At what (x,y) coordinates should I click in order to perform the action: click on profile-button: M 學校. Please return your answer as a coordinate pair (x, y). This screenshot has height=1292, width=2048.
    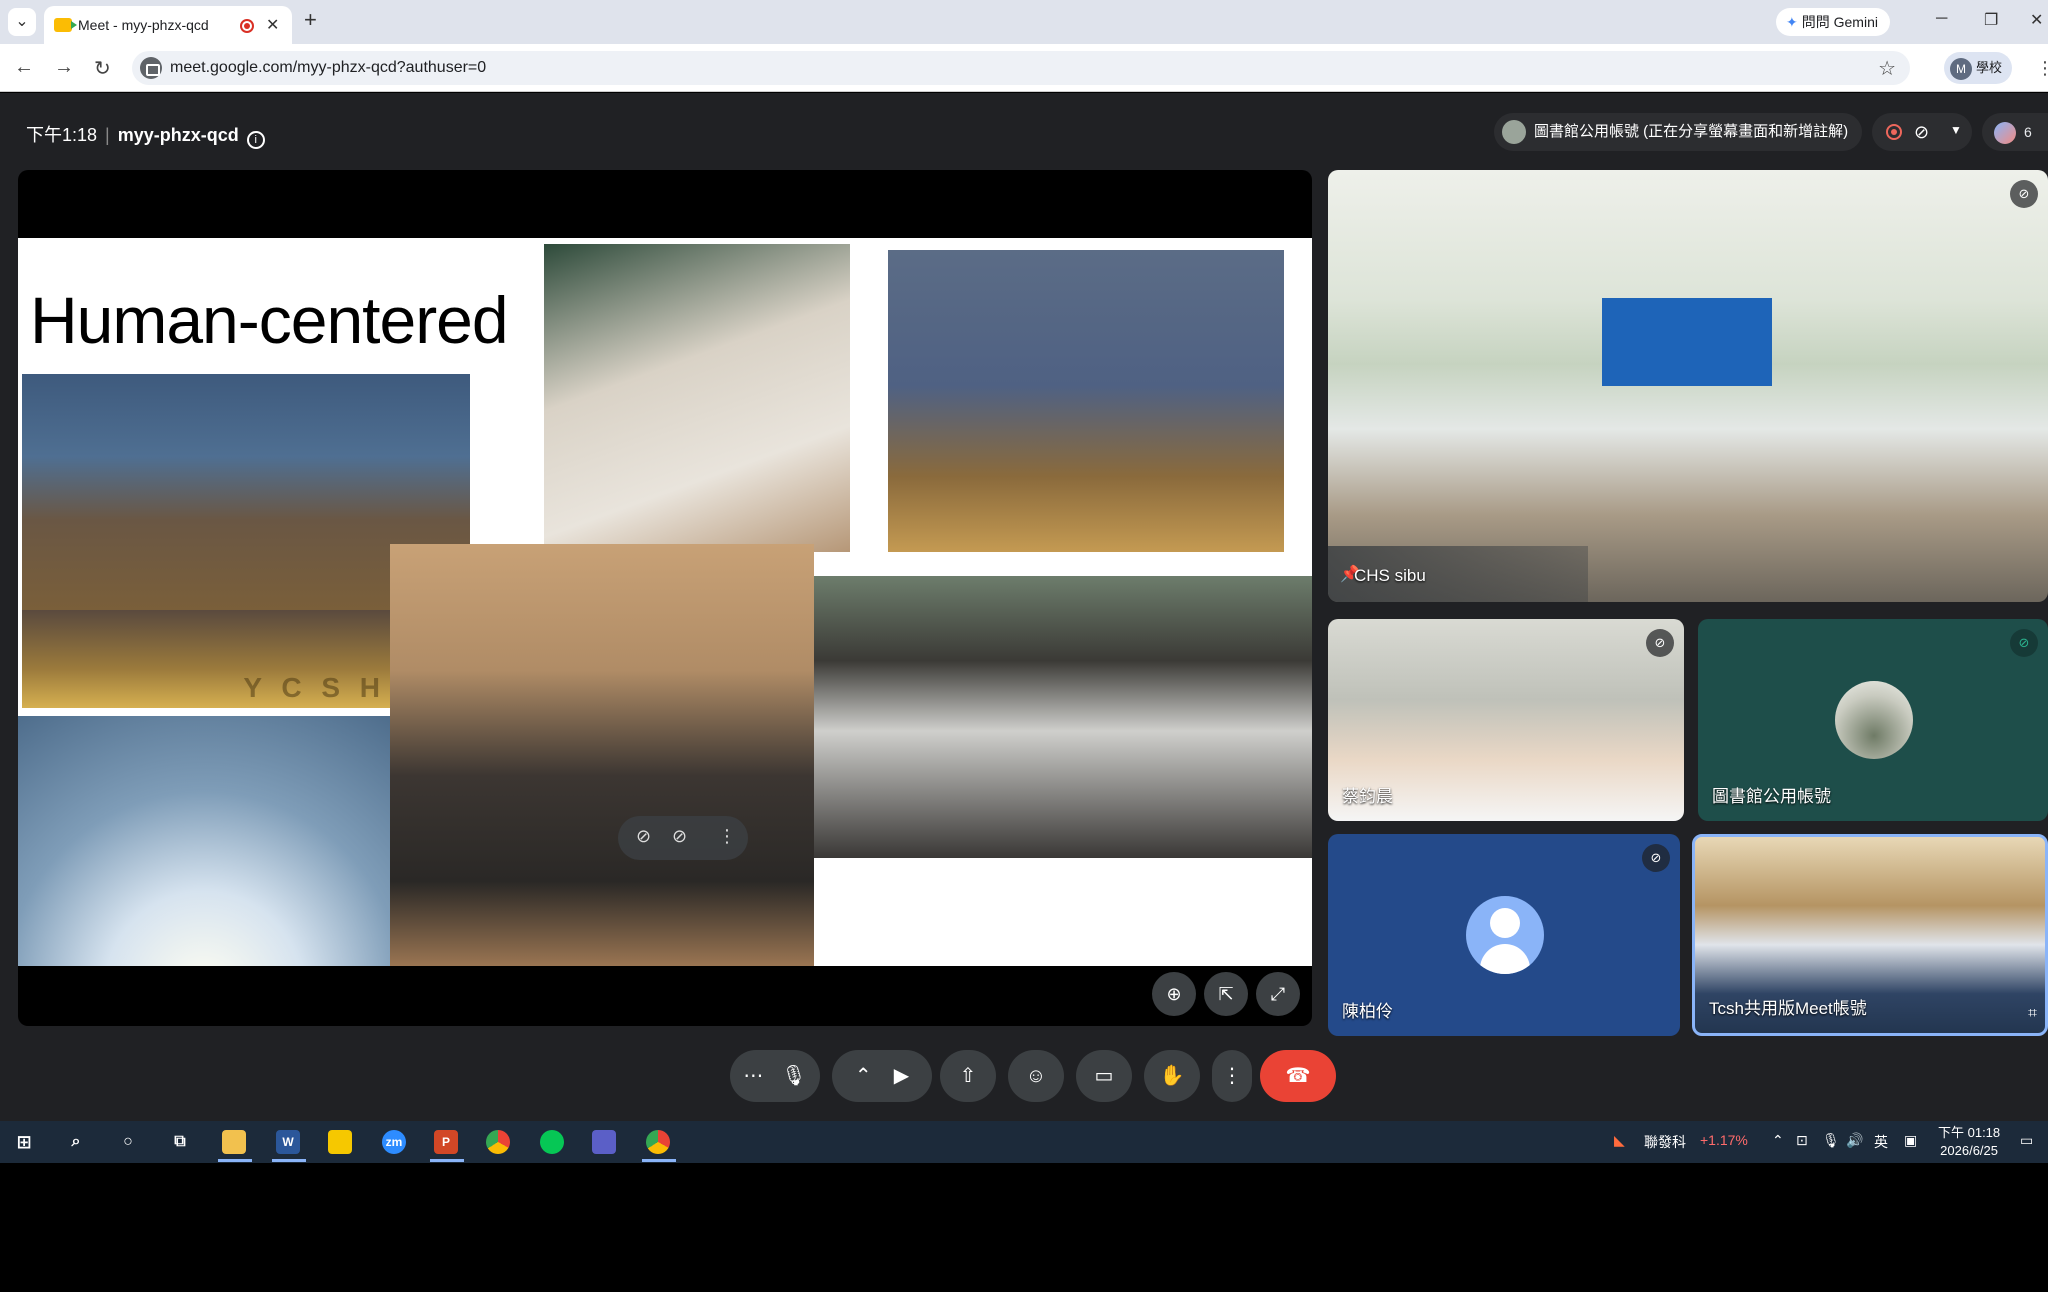
    Looking at the image, I should click on (1978, 68).